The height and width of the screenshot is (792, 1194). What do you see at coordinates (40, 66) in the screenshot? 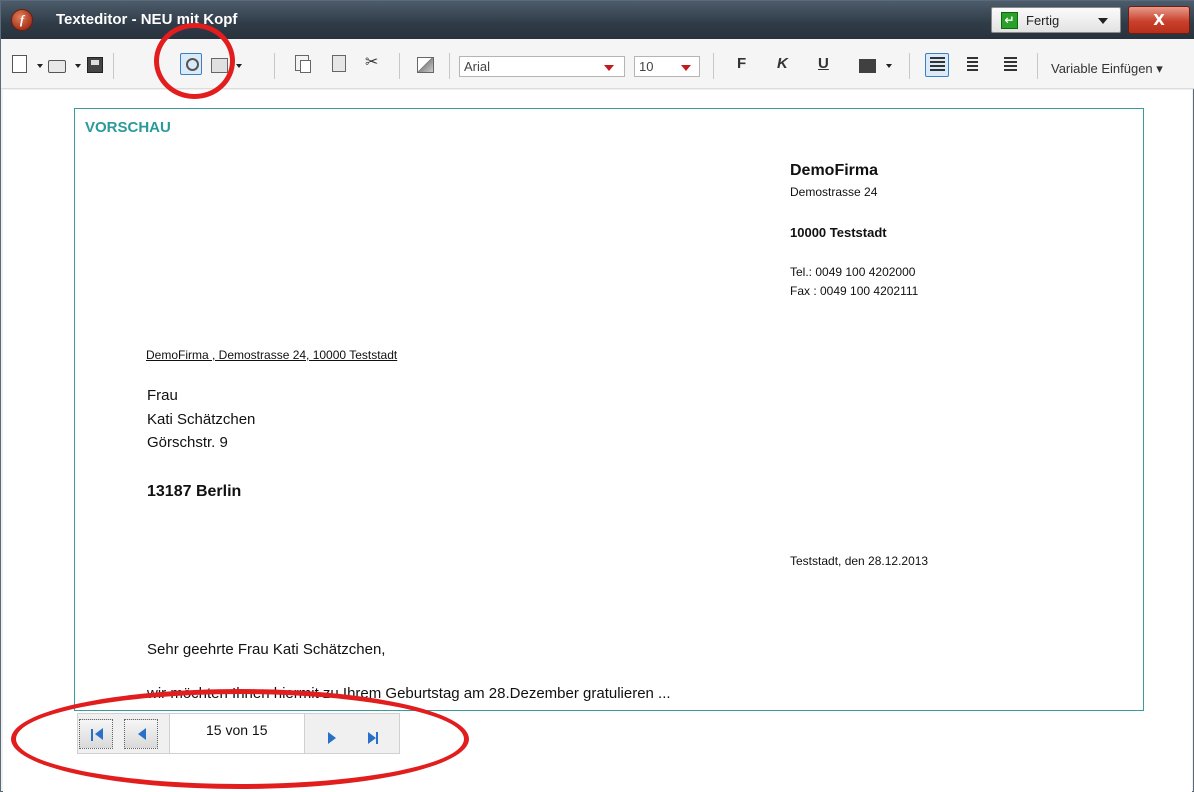
I see `new-document-dropdown-icon` at bounding box center [40, 66].